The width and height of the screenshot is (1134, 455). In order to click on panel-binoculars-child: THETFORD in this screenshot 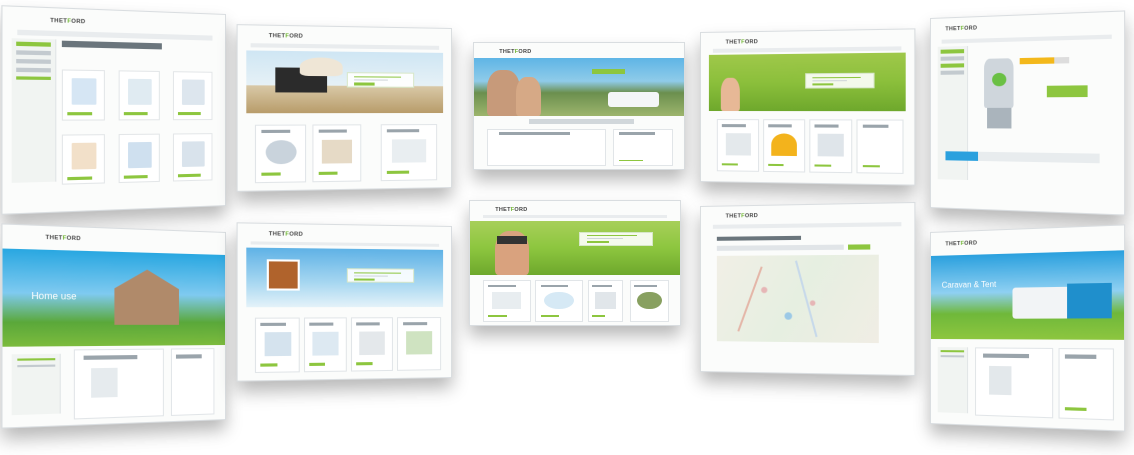, I will do `click(575, 263)`.